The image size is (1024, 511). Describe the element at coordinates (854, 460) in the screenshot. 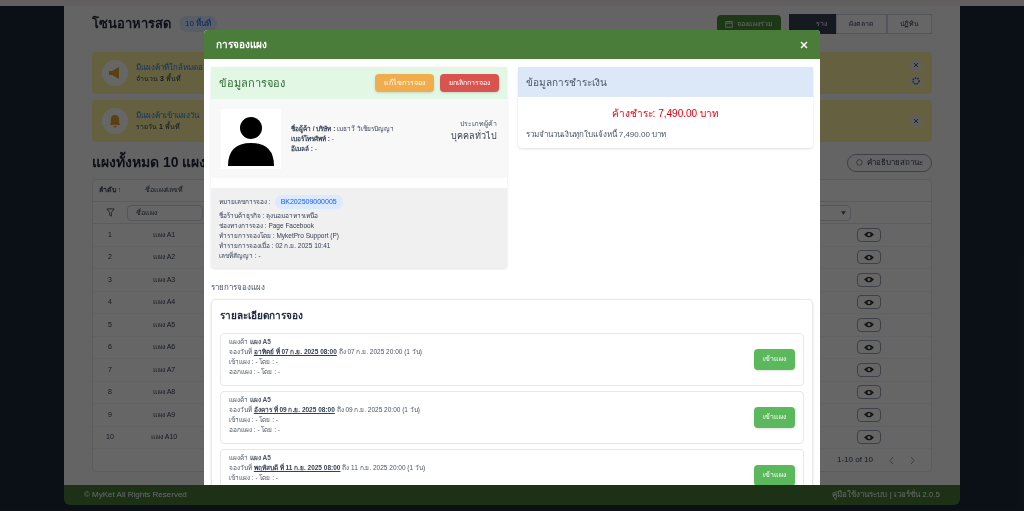

I see `pagination-text: 1-10 of 10` at that location.